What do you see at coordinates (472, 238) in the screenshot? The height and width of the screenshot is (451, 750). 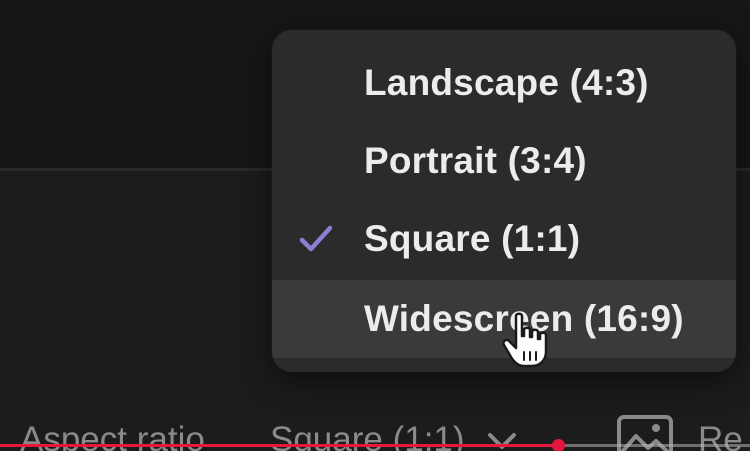 I see `menu-item-label: Square (1:1)` at bounding box center [472, 238].